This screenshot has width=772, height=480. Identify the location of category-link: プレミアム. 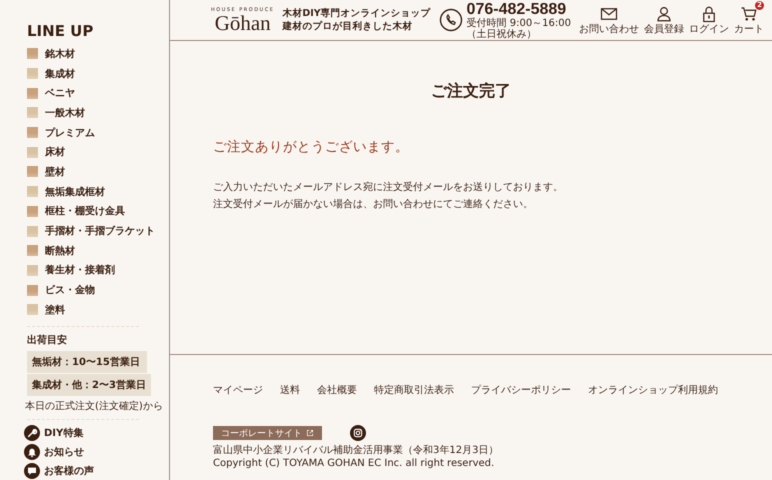
(70, 133).